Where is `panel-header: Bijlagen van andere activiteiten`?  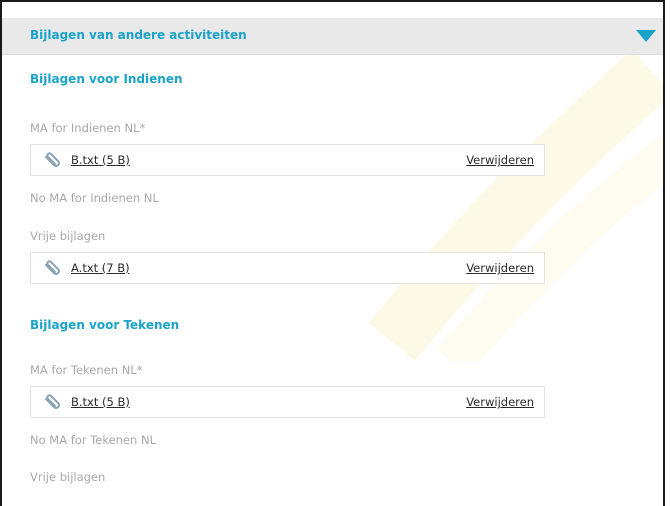
panel-header: Bijlagen van andere activiteiten is located at coordinates (332, 36).